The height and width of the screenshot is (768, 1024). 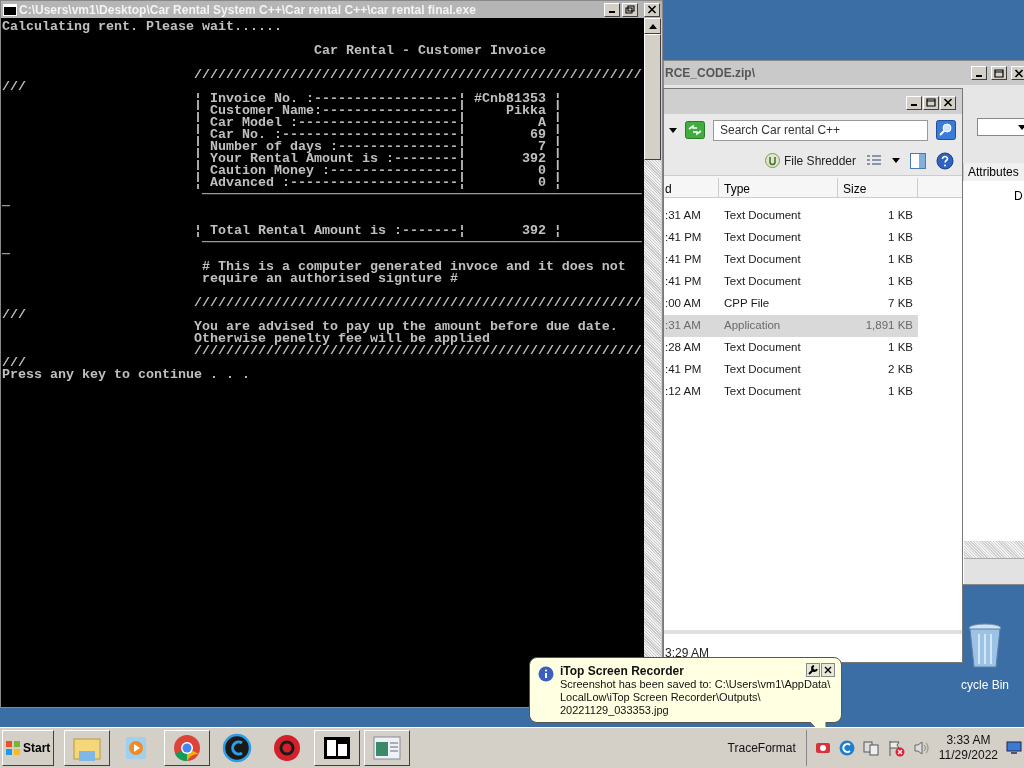 What do you see at coordinates (28, 748) in the screenshot?
I see `start-button: Start` at bounding box center [28, 748].